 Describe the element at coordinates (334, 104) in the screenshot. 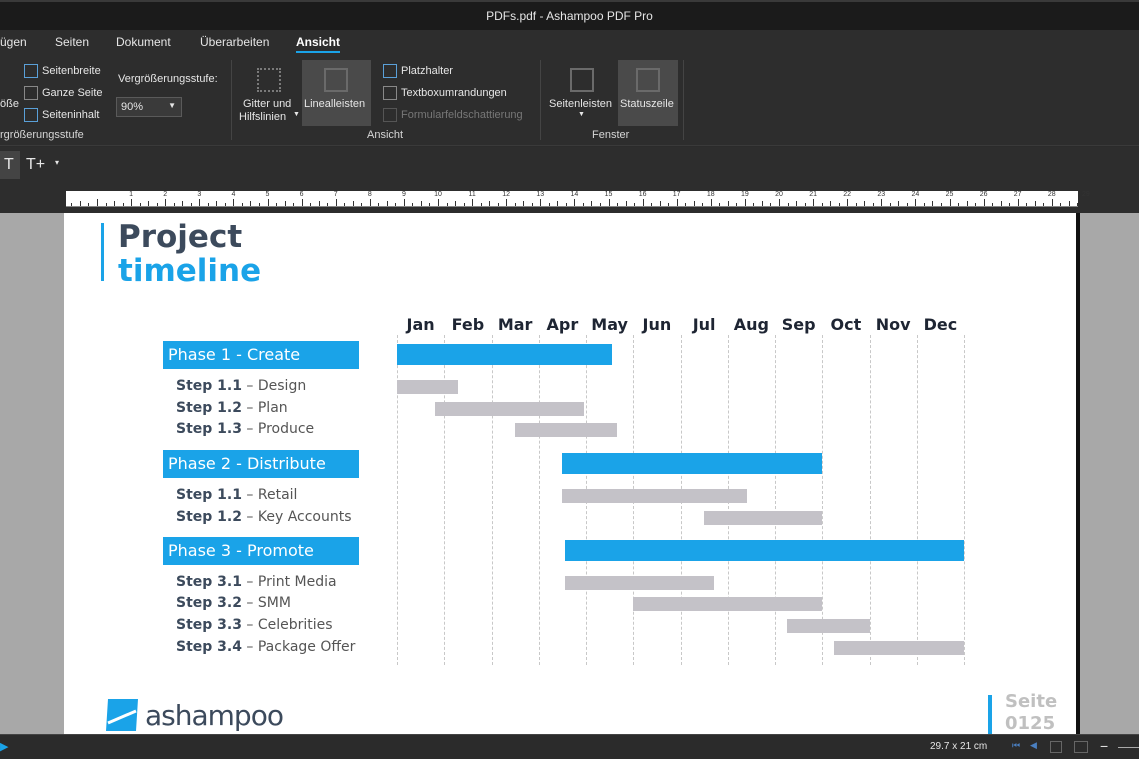

I see `rulers-button-label: Linealleisten` at that location.